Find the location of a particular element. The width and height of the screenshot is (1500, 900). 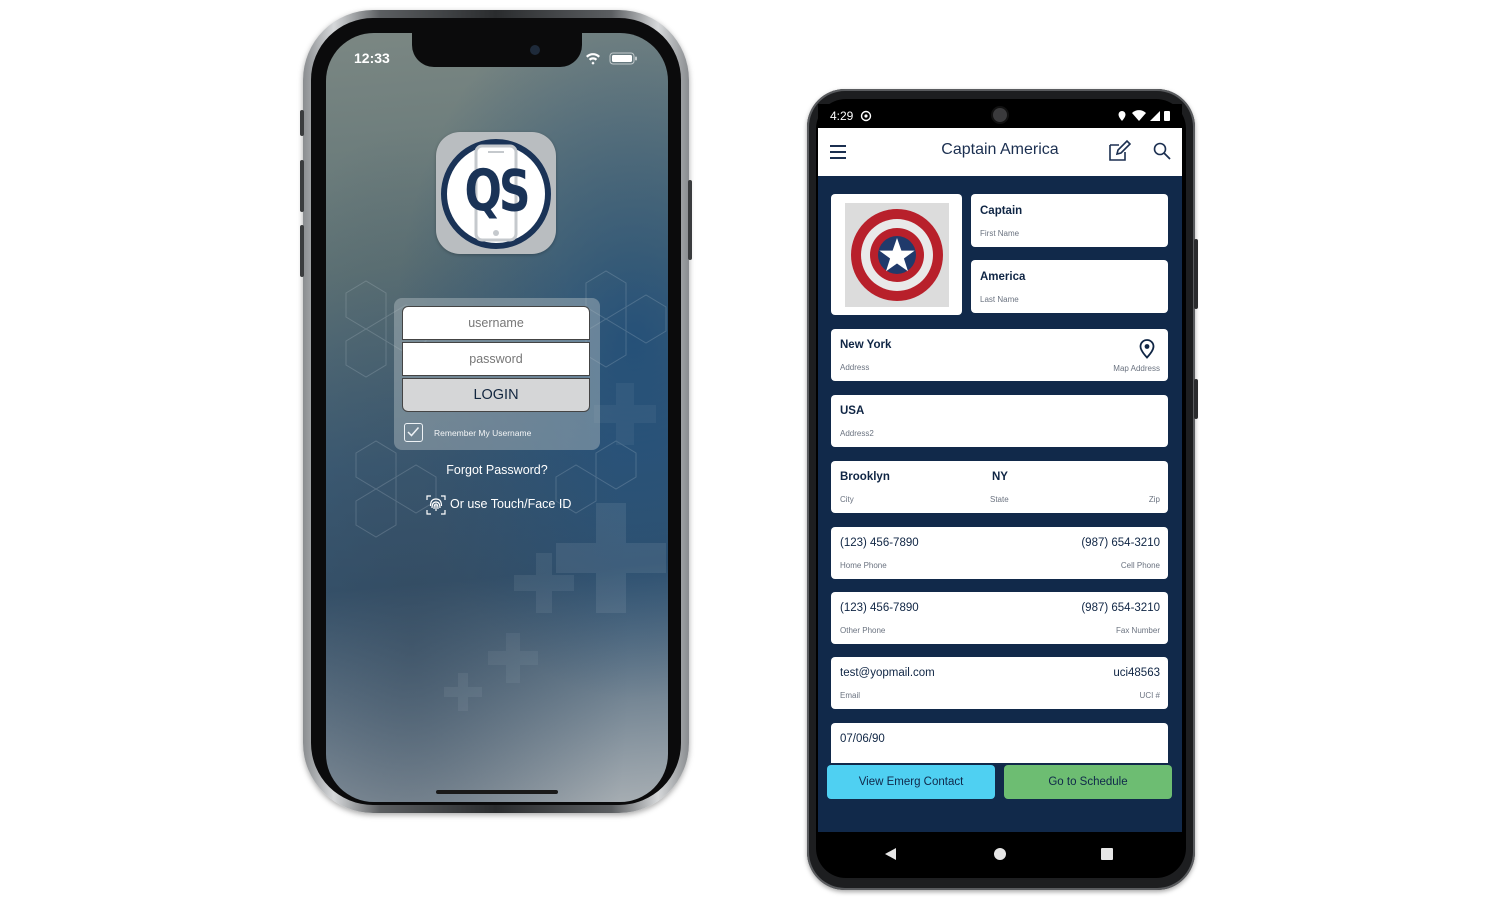

address2-label: Address2 is located at coordinates (857, 433).